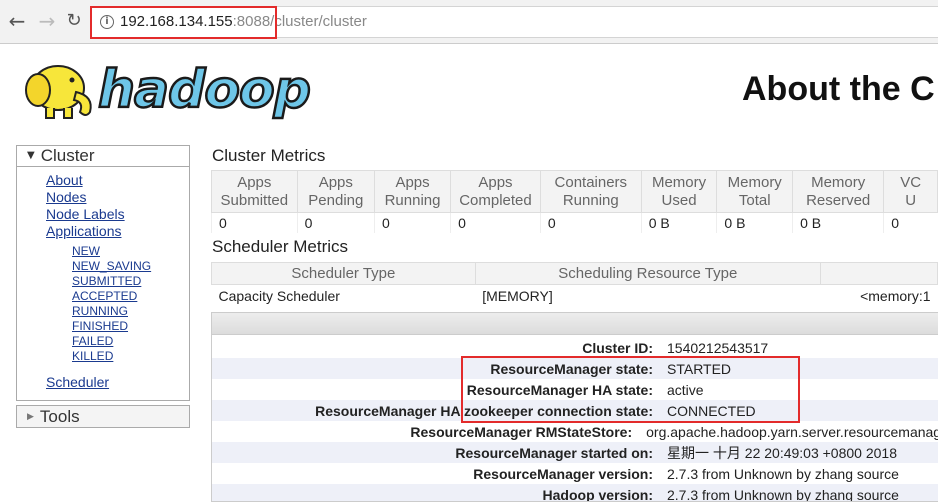 This screenshot has height=502, width=938. Describe the element at coordinates (111, 326) in the screenshot. I see `sidebar-link-finished: FINISHED` at that location.